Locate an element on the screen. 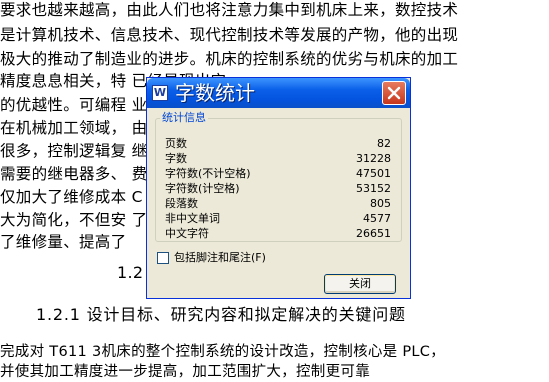 The height and width of the screenshot is (382, 549). stat-value: 4577 is located at coordinates (377, 218).